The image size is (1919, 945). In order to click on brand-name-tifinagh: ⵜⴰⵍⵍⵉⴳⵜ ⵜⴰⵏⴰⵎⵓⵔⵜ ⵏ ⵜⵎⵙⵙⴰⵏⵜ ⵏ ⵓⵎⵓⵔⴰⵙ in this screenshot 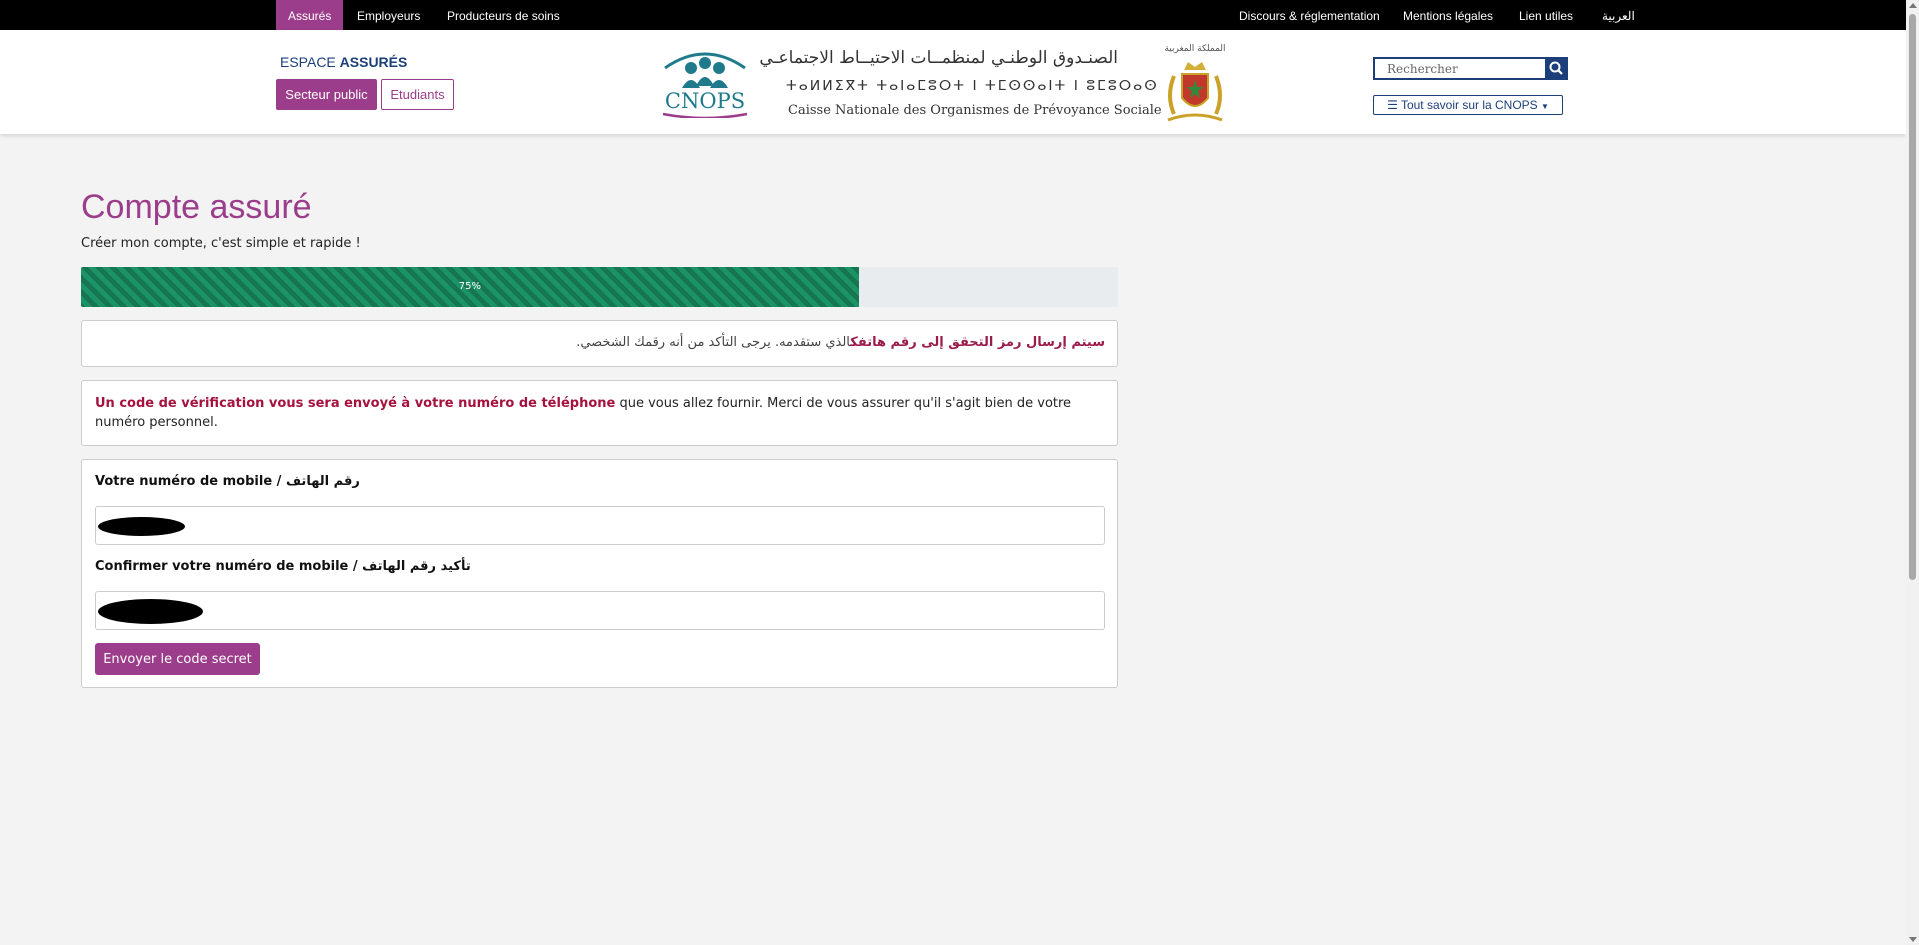, I will do `click(972, 86)`.